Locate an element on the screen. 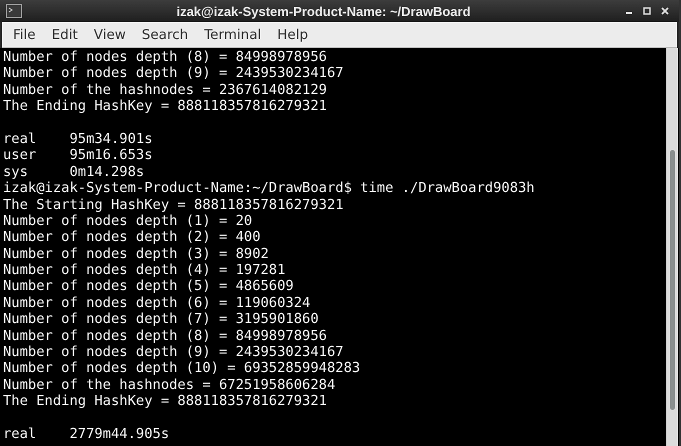 The image size is (681, 446). terminal-line: Number of nodes depth (5) = 4865609 is located at coordinates (149, 286).